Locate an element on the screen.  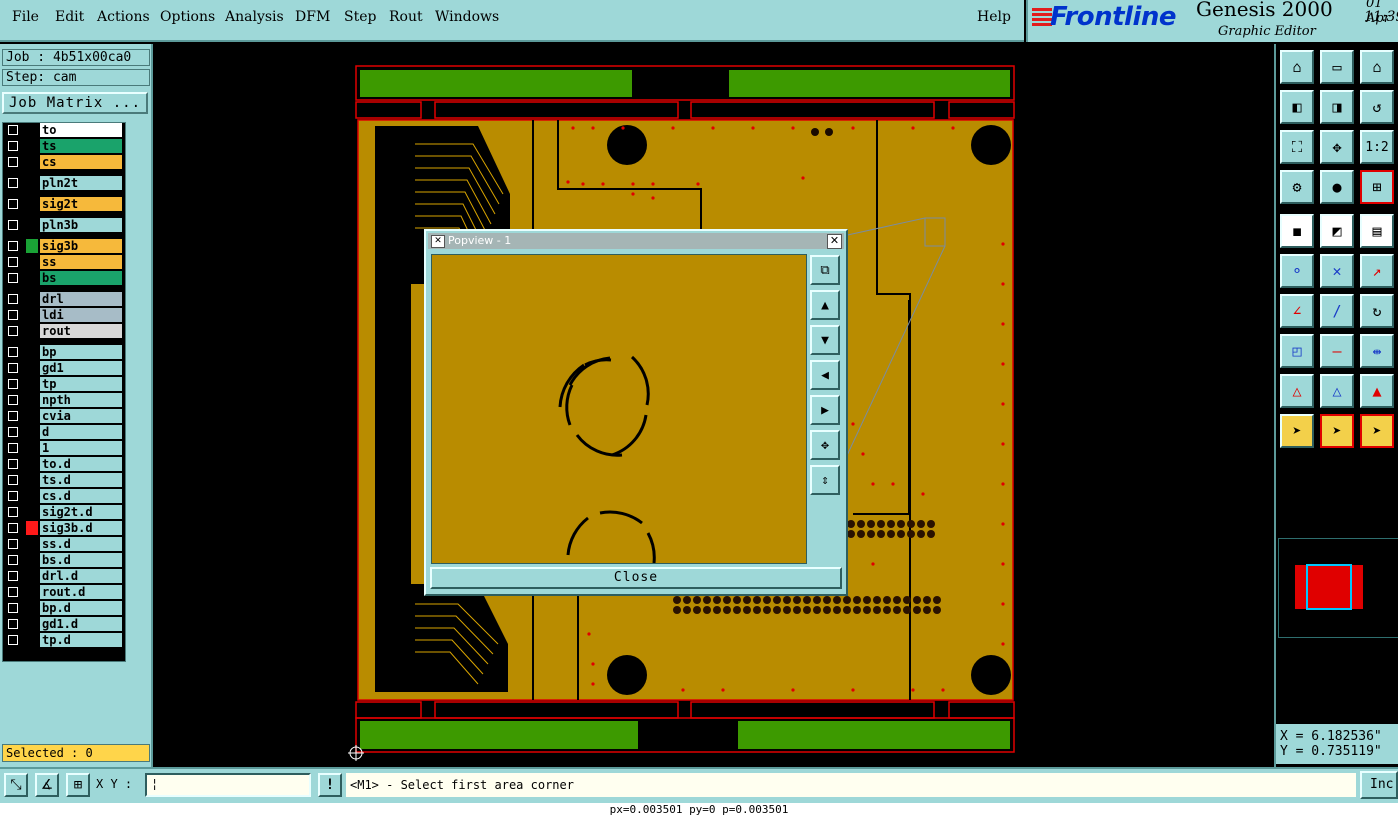
pan-right-icon: ◨ is located at coordinates (1337, 107).